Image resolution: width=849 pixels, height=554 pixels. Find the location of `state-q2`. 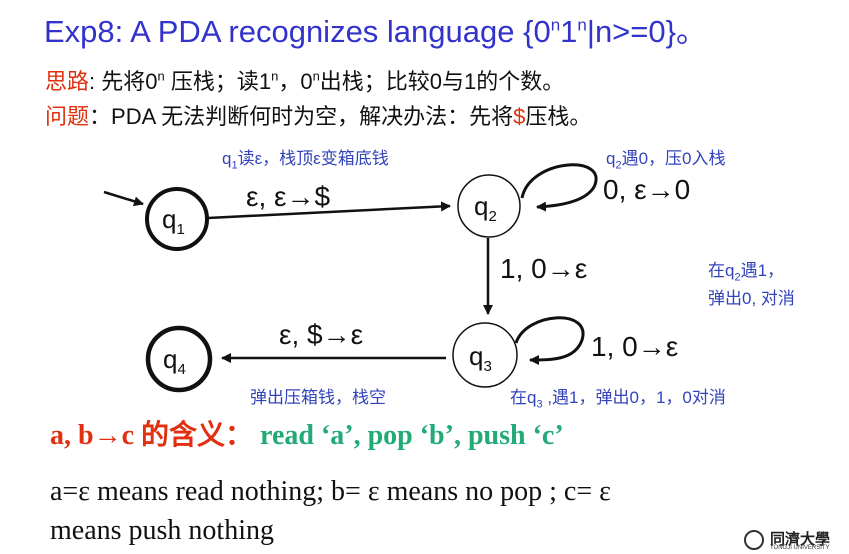

state-q2 is located at coordinates (489, 206).